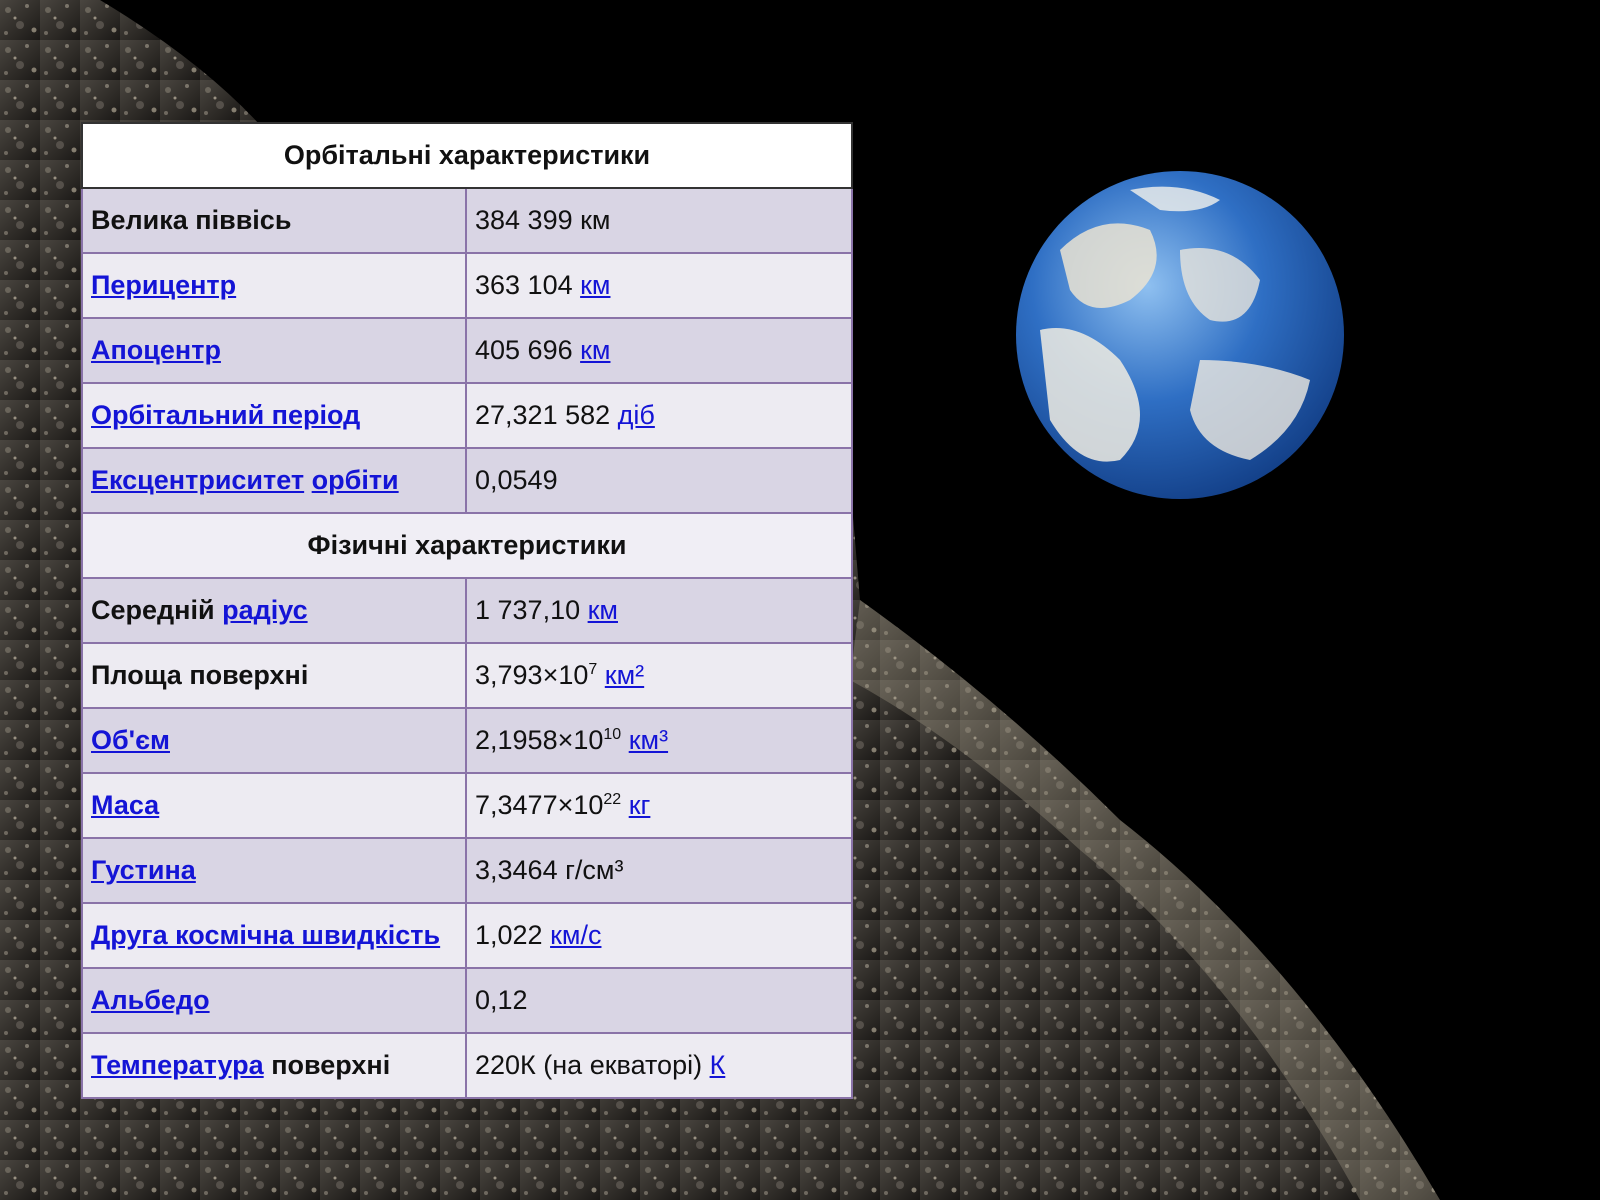 Image resolution: width=1600 pixels, height=1200 pixels. I want to click on table-row: Густина 3,3464 г/см³, so click(467, 870).